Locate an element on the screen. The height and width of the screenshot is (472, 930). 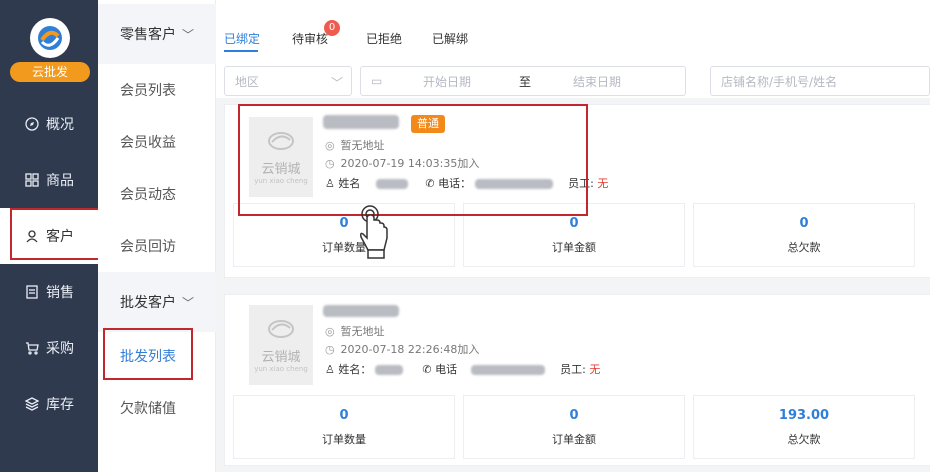
joined-text: 2020-07-18 22:26:48加入 is located at coordinates (410, 349).